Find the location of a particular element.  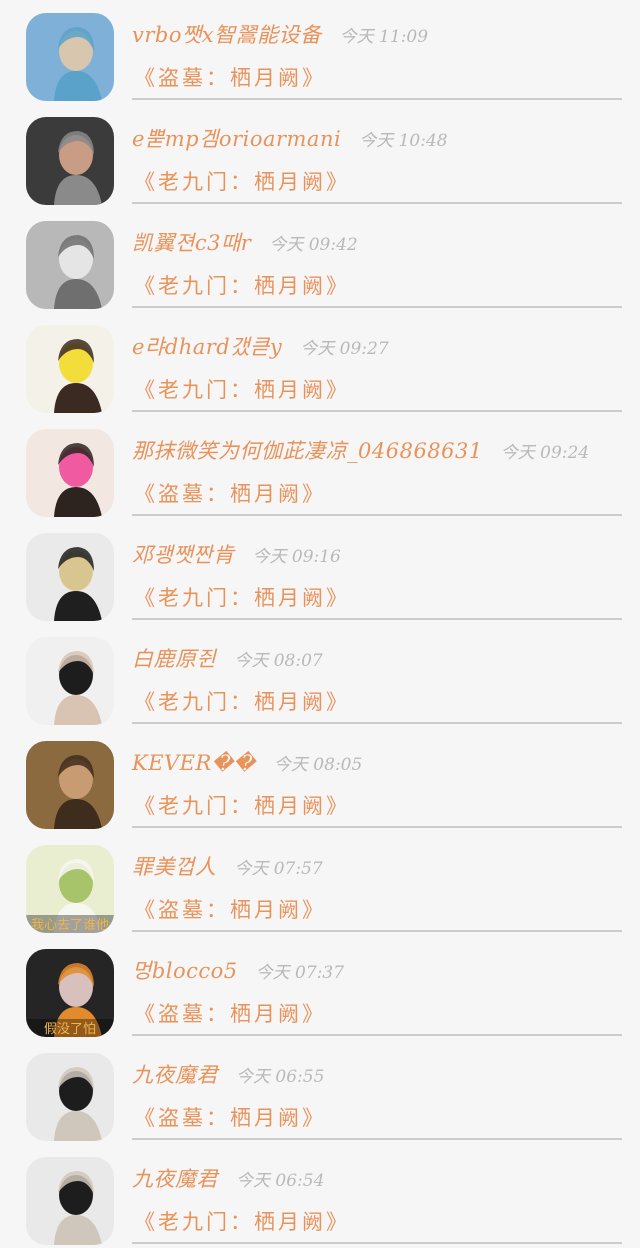

sender-name: 凯翼젼c3때r is located at coordinates (191, 243).